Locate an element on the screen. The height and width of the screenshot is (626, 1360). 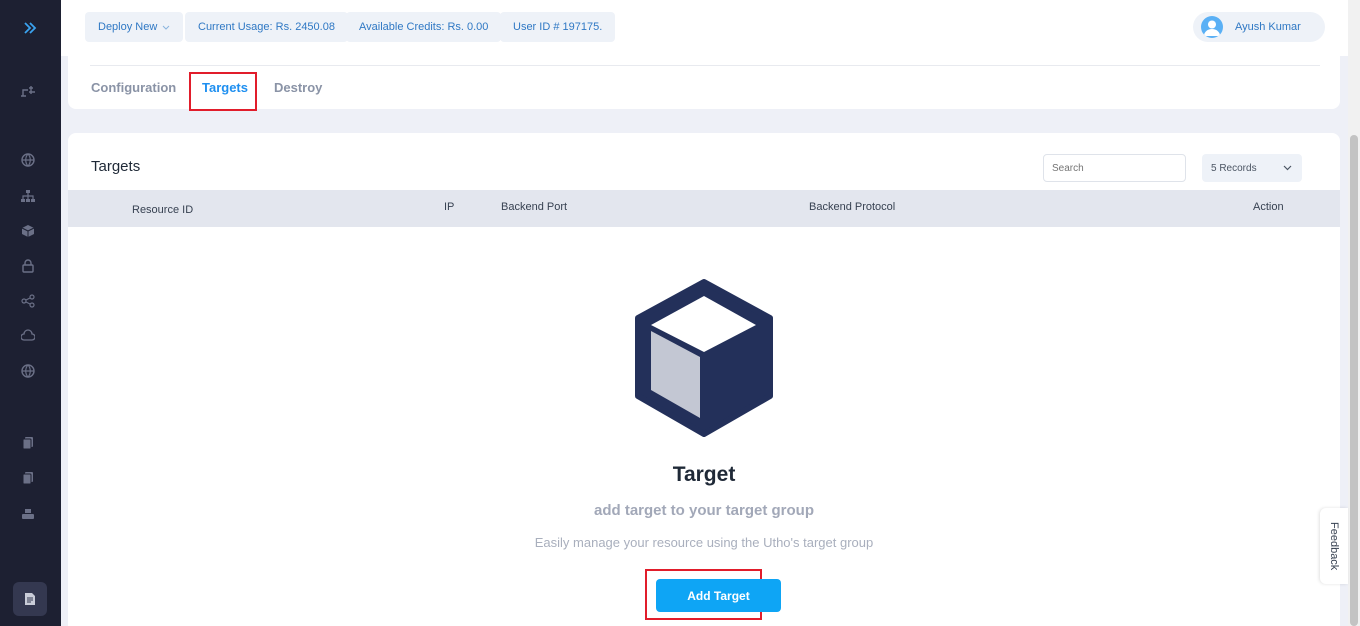
network-icon is located at coordinates (28, 196).